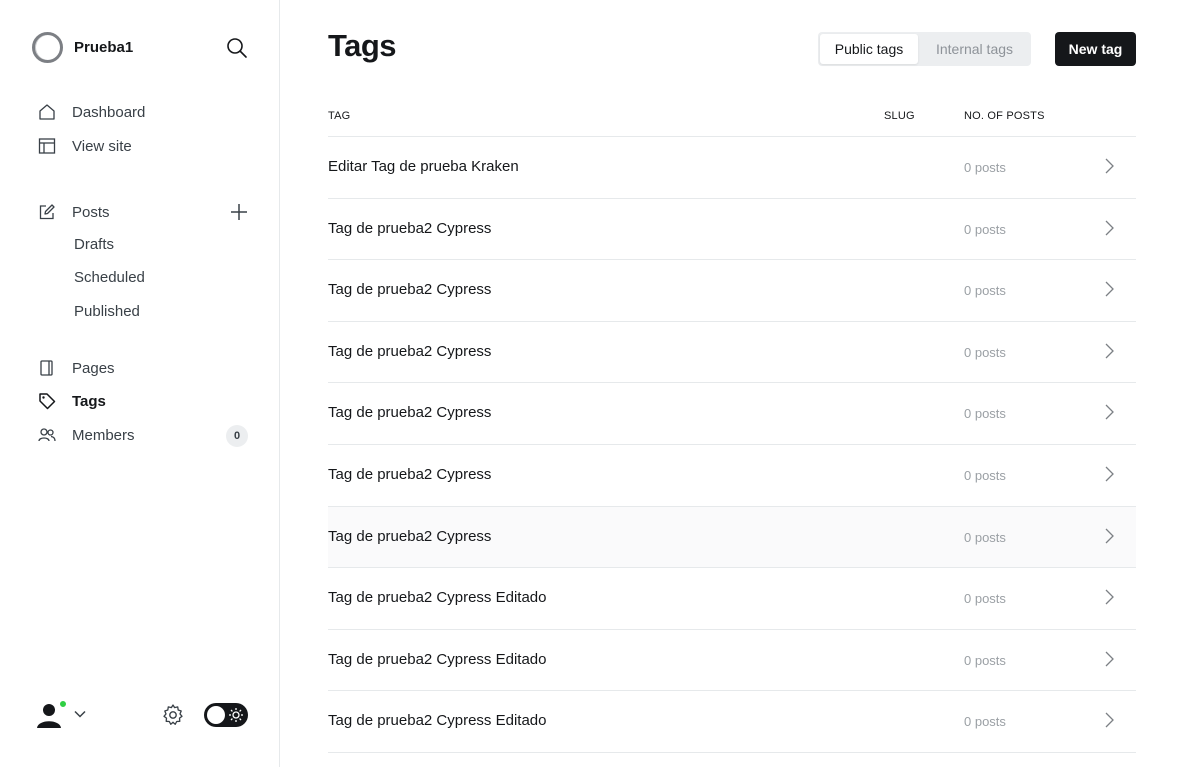 The width and height of the screenshot is (1184, 767). Describe the element at coordinates (80, 714) in the screenshot. I see `chevron-down-icon` at that location.